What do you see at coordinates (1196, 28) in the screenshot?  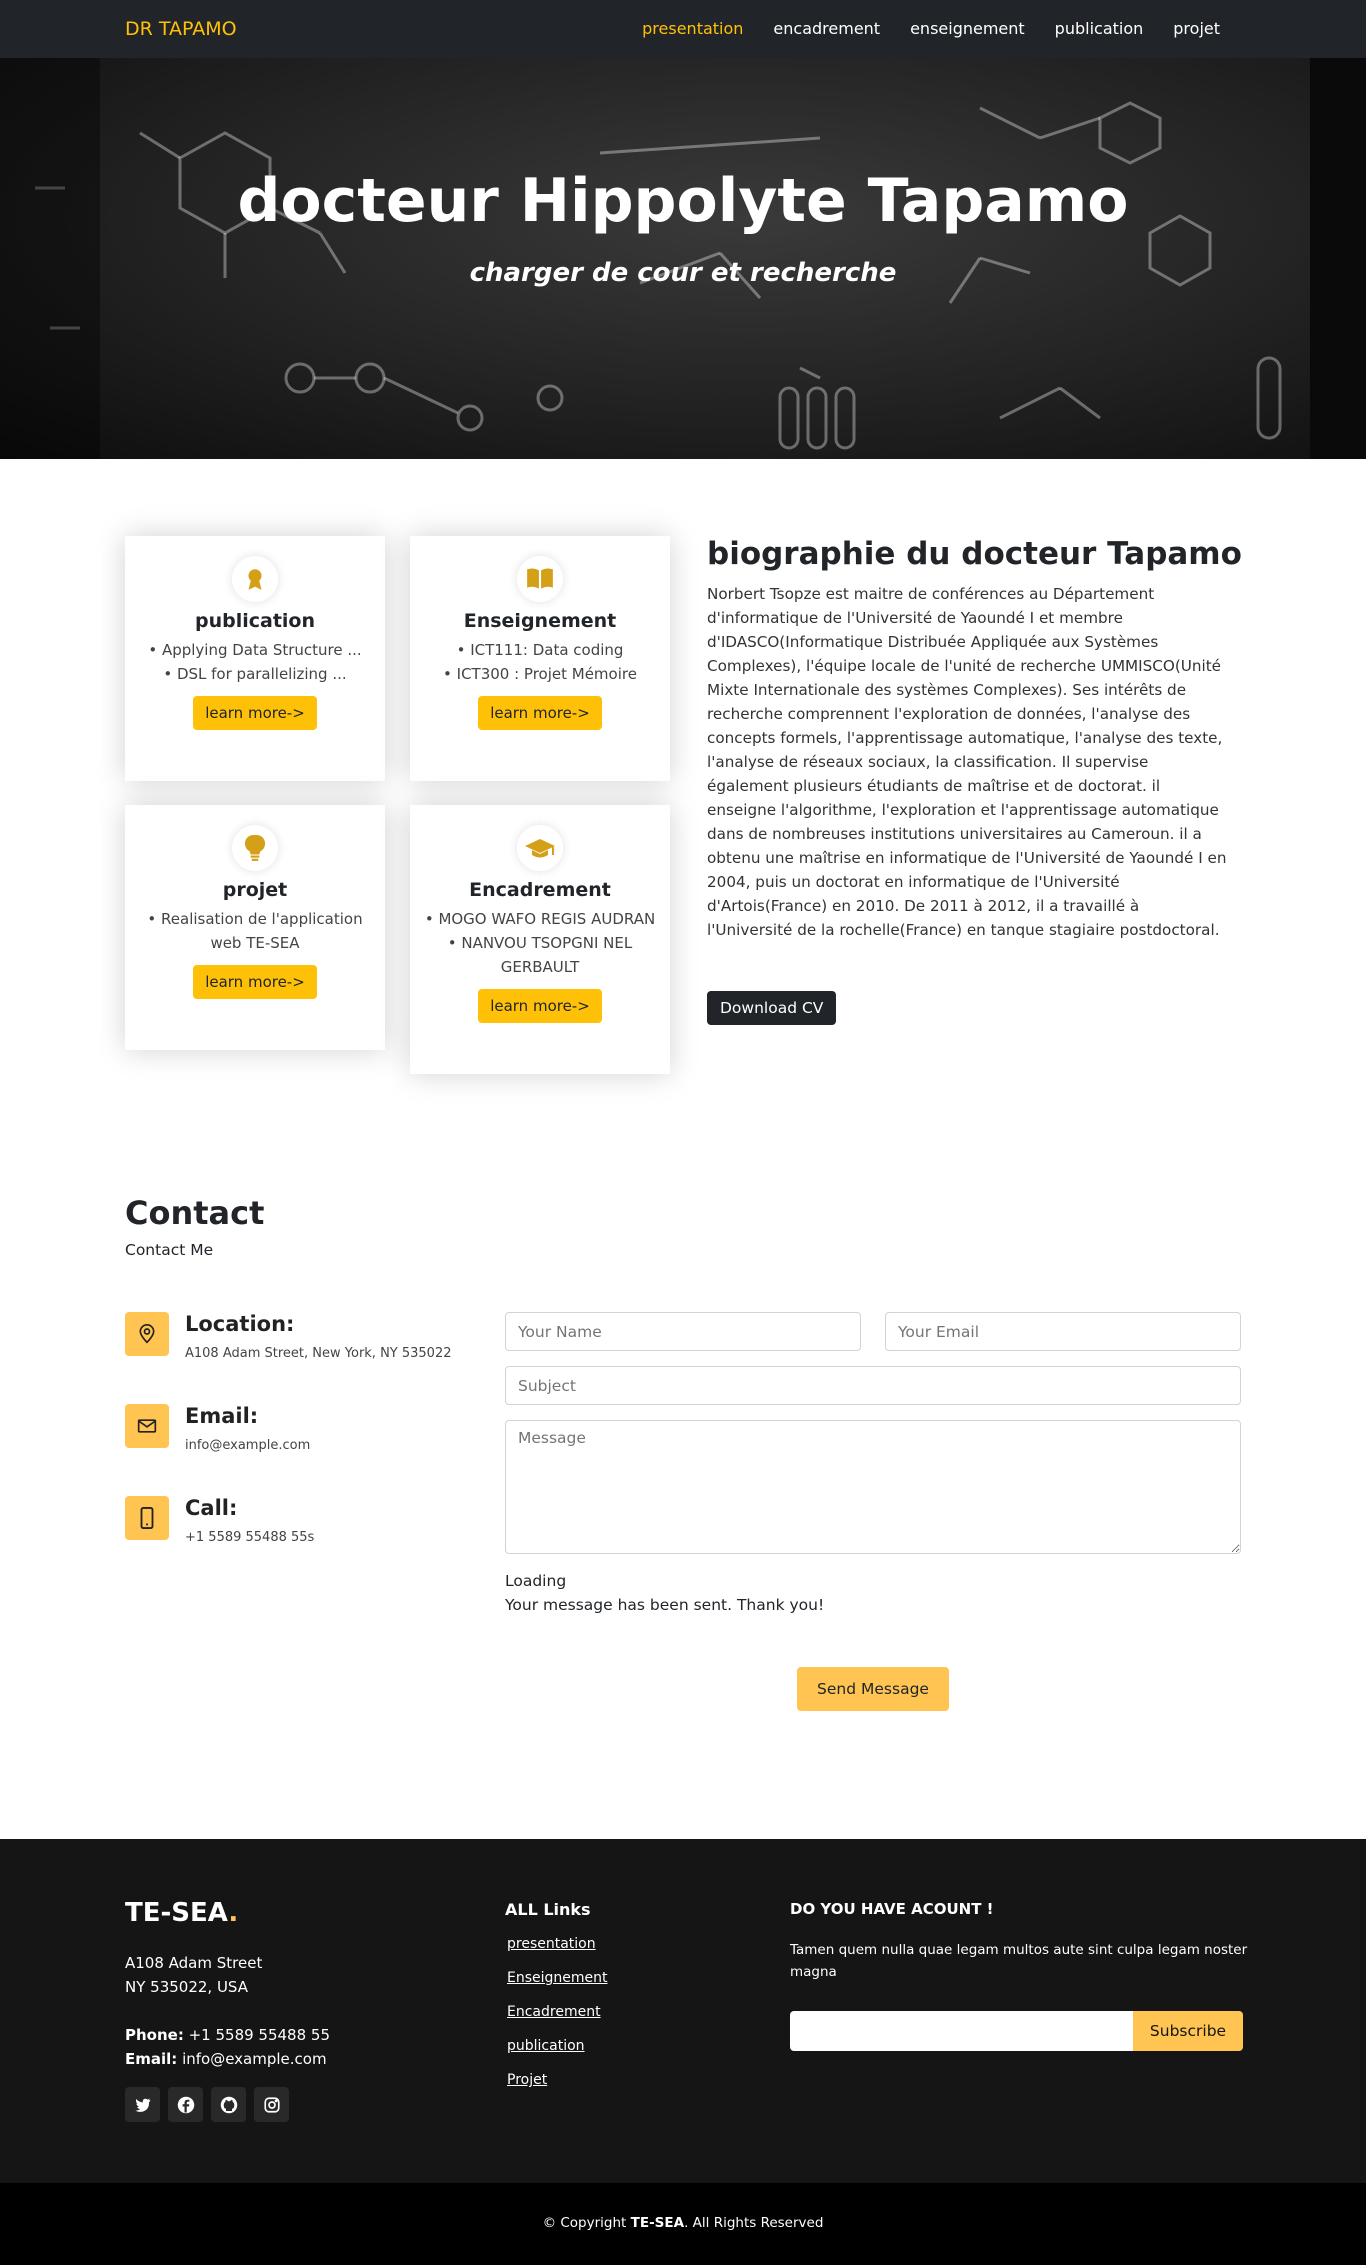 I see `nav-item-projet: projet` at bounding box center [1196, 28].